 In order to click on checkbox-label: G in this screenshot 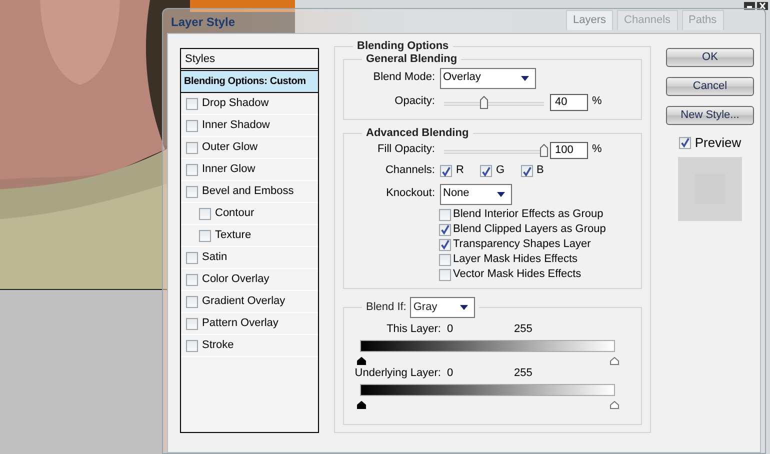, I will do `click(500, 171)`.